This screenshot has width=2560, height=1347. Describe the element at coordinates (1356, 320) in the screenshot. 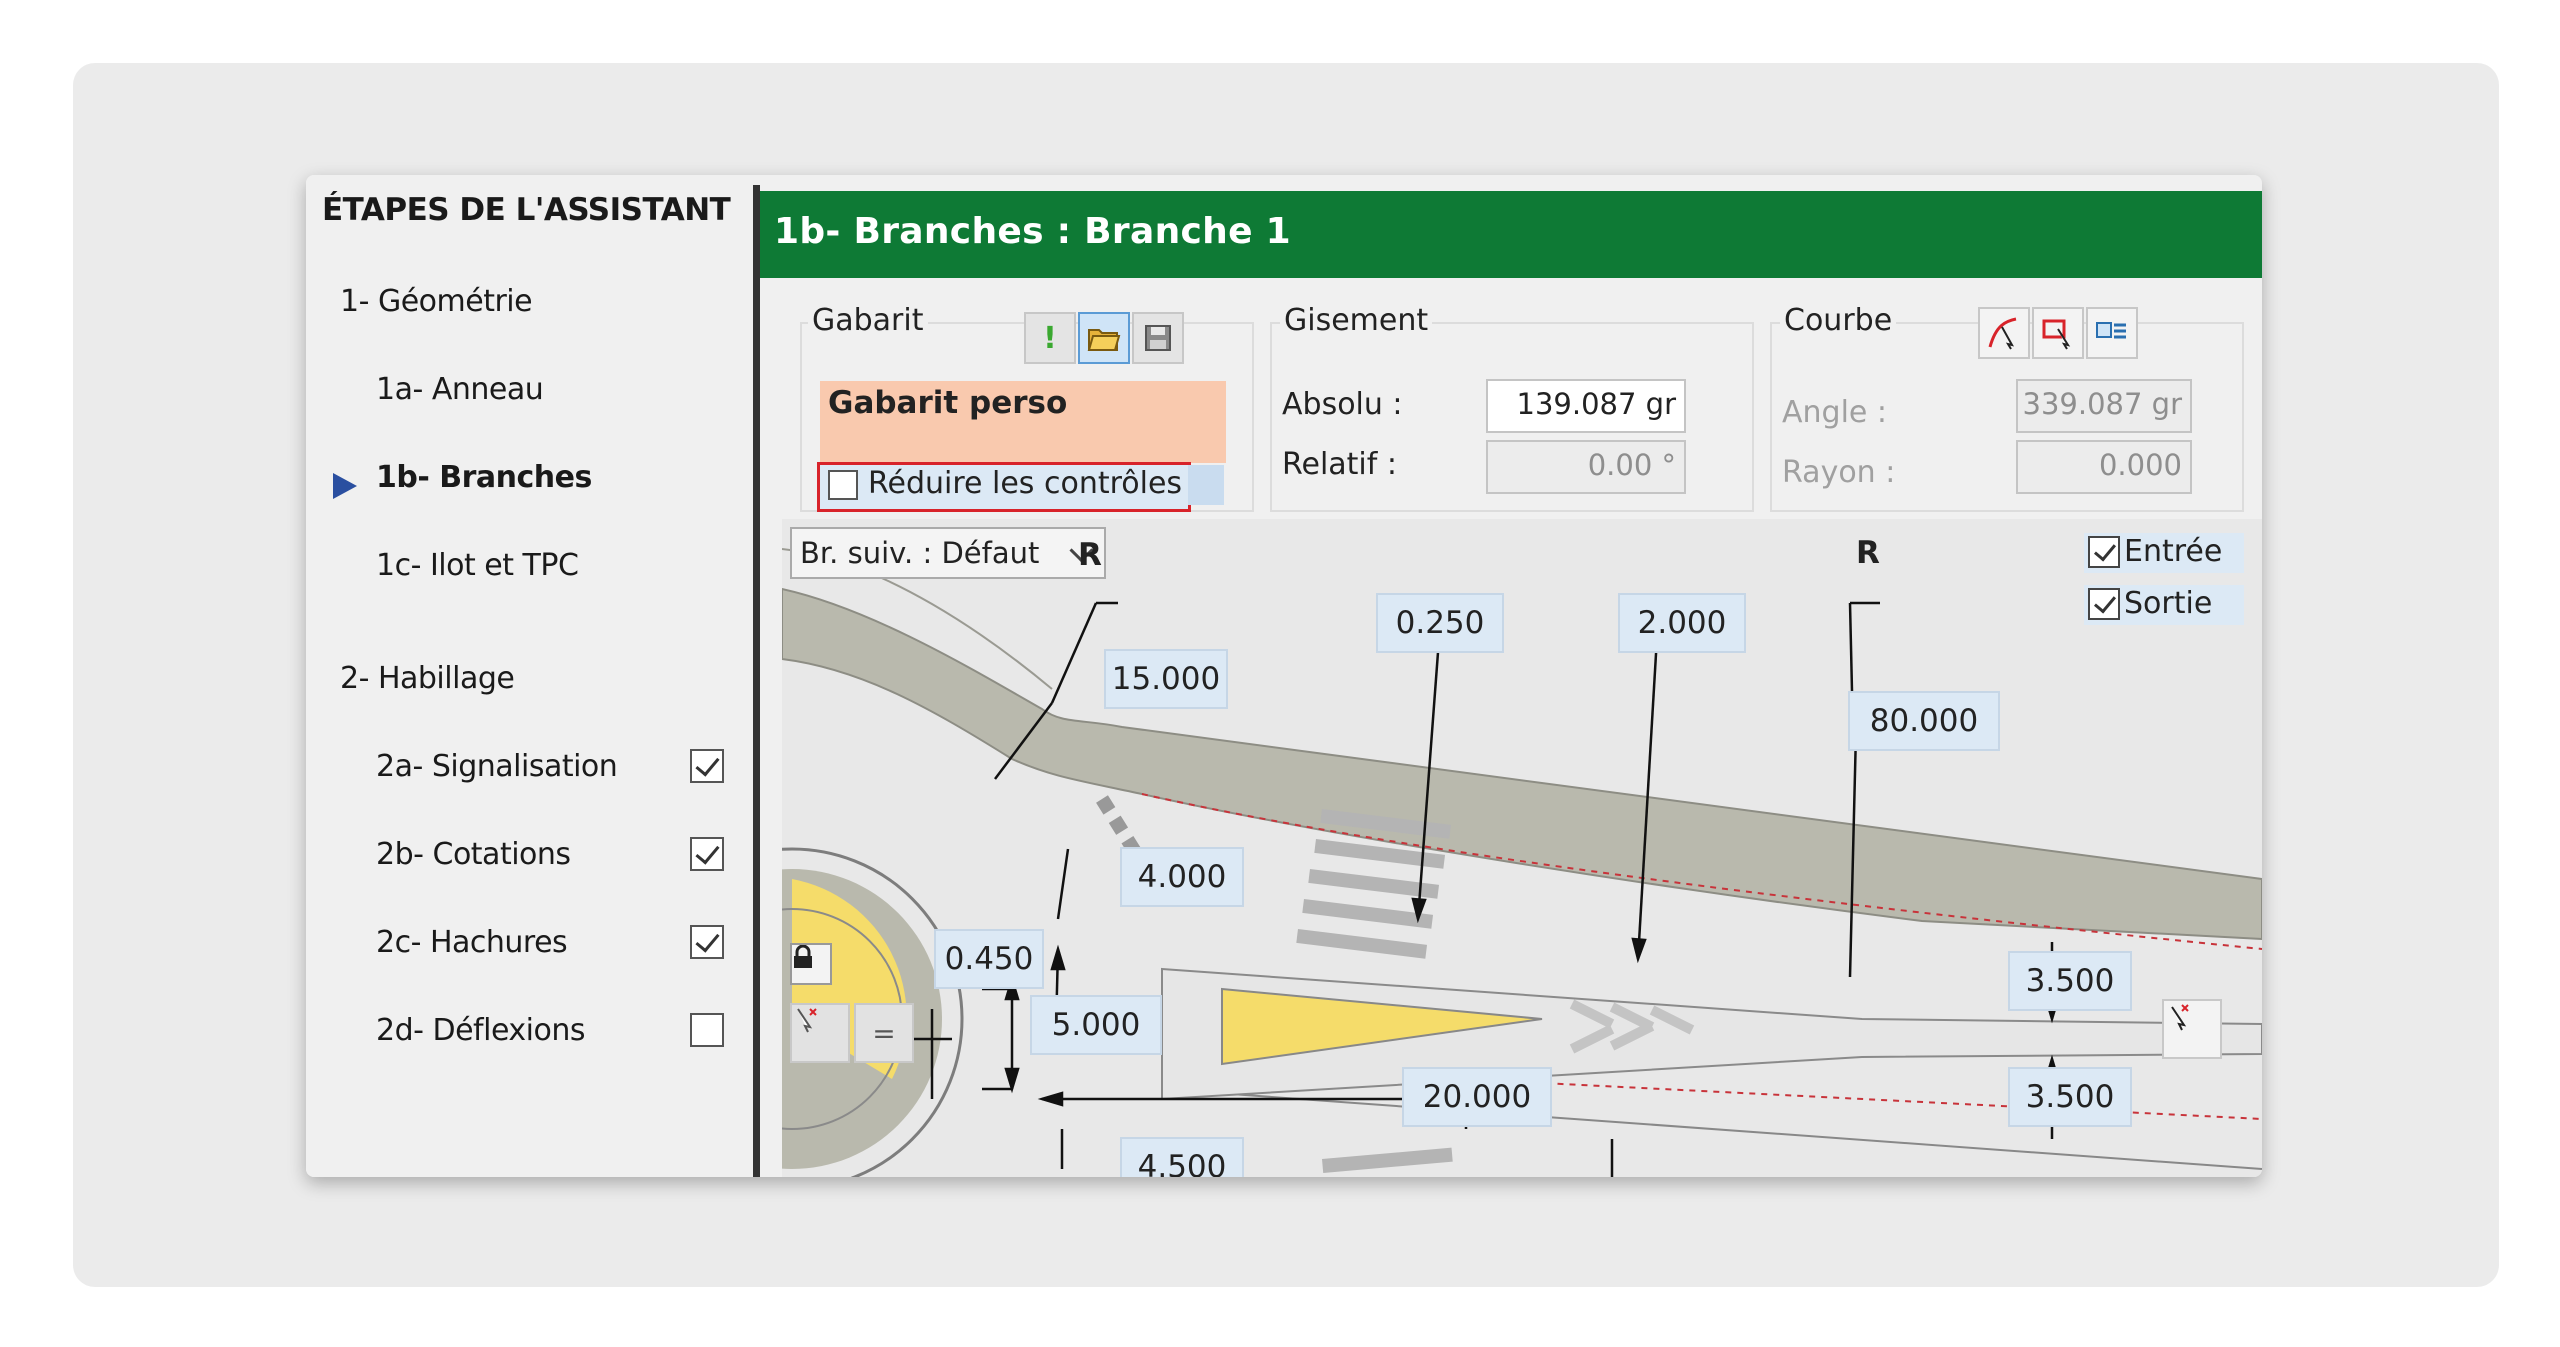

I see `gisement-label: Gisement` at that location.